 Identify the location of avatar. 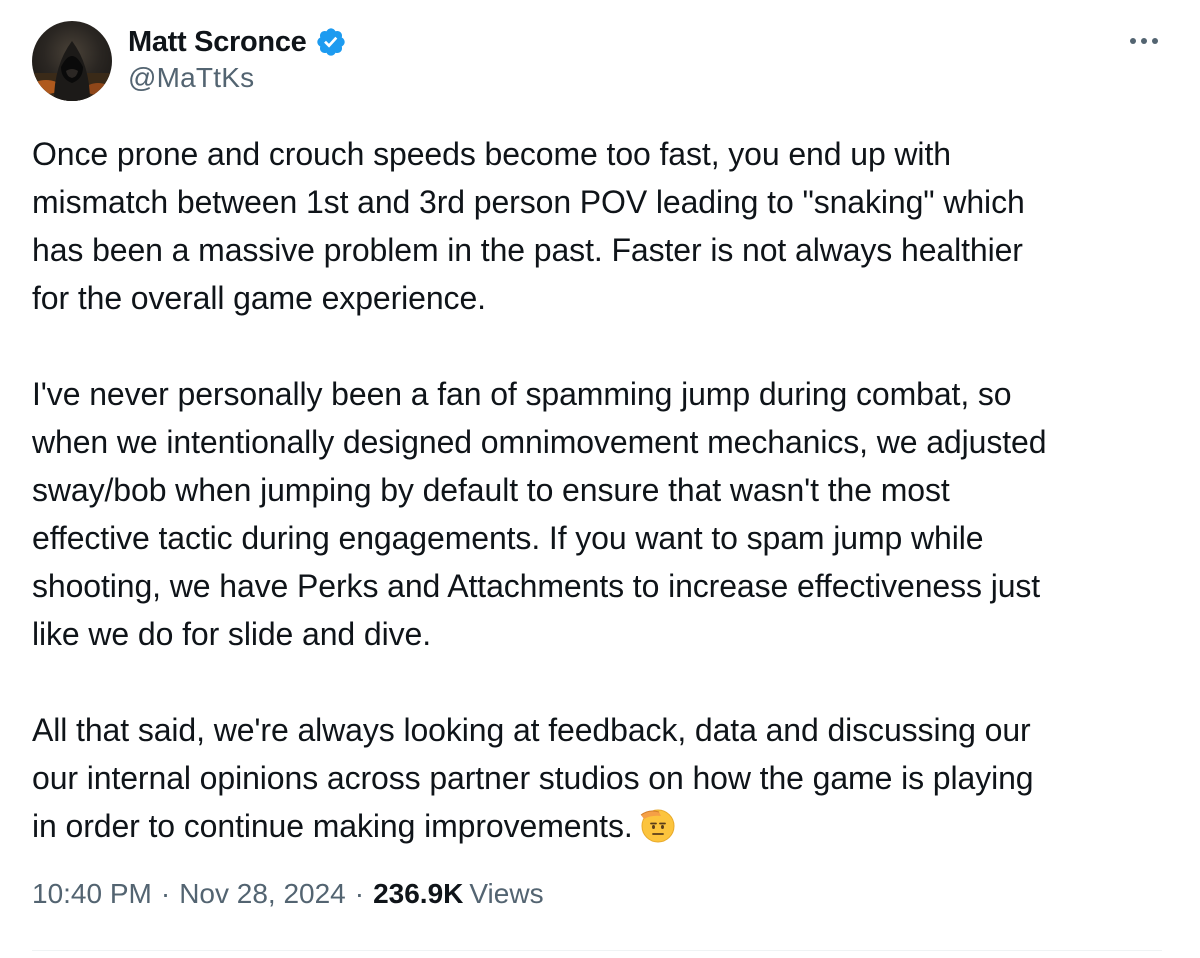
(72, 61).